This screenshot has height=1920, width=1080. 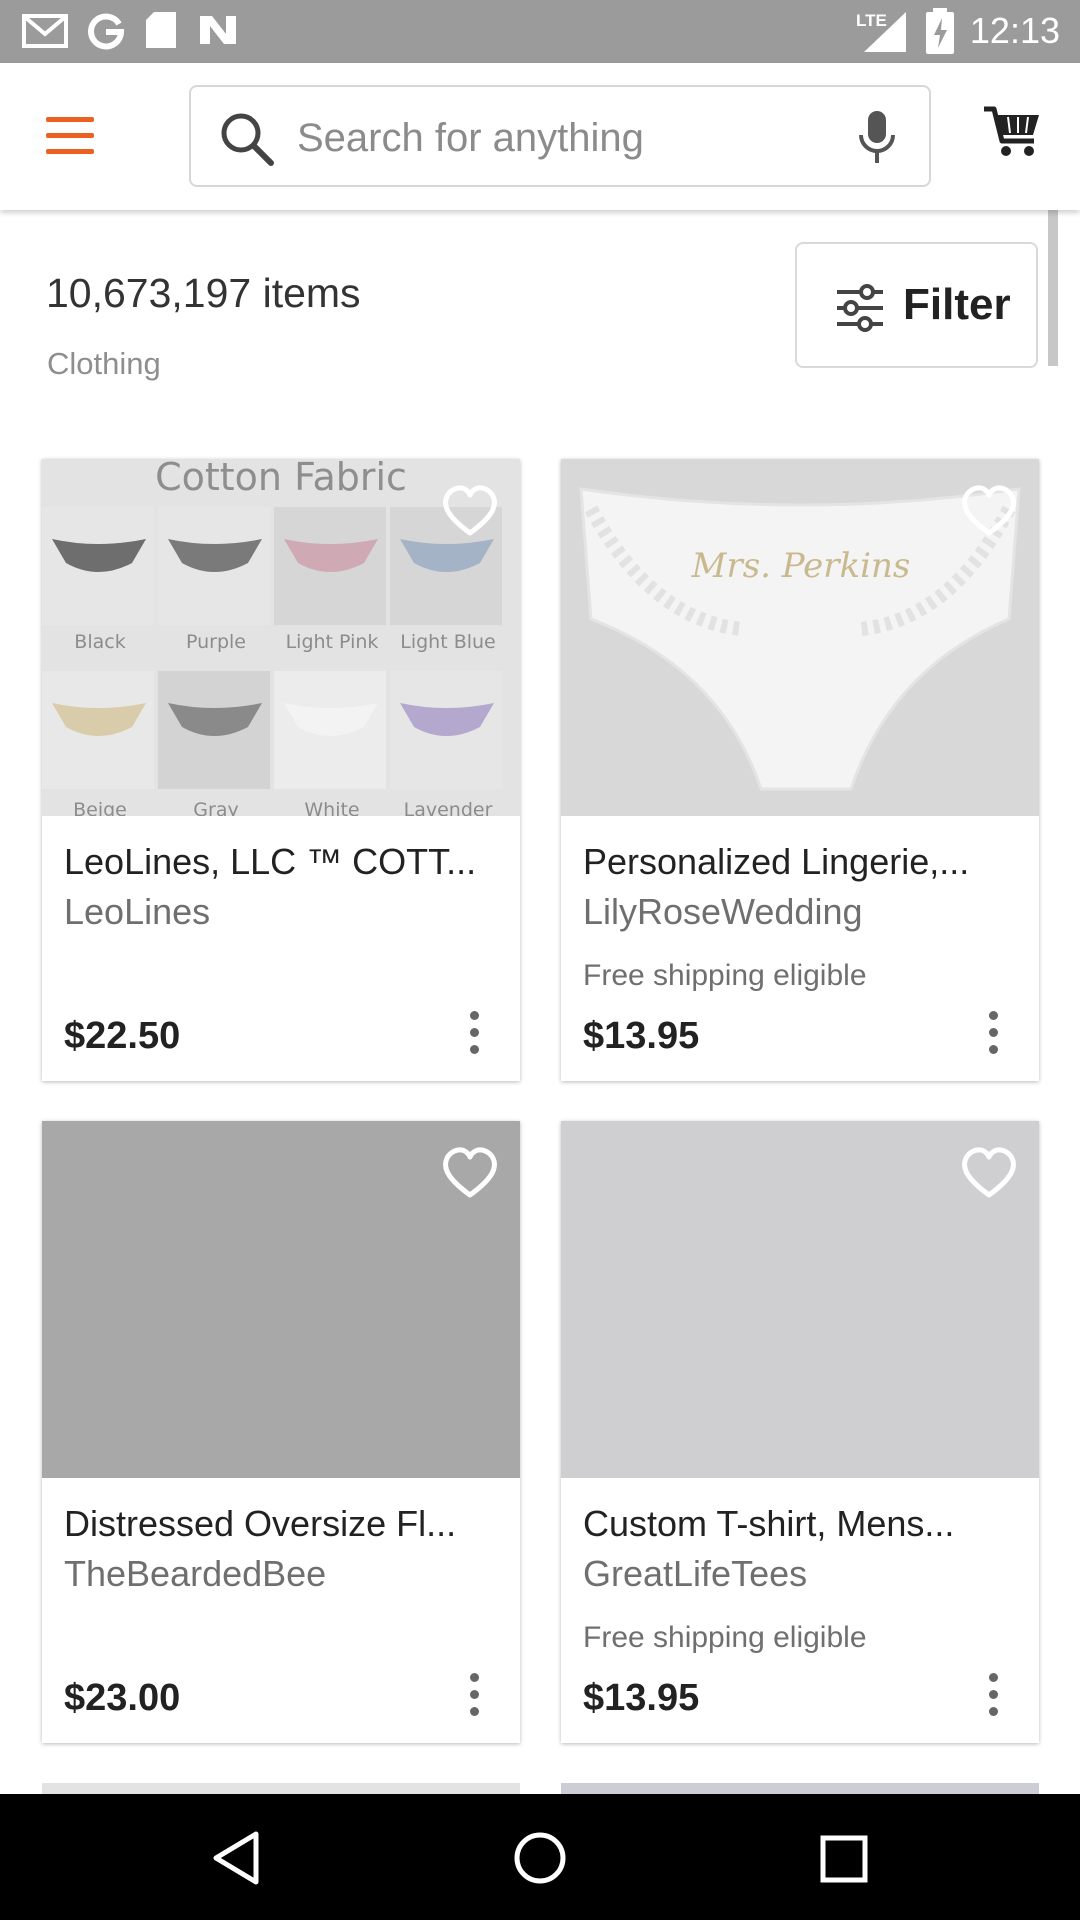 What do you see at coordinates (122, 1698) in the screenshot?
I see `listing-price: $23.00` at bounding box center [122, 1698].